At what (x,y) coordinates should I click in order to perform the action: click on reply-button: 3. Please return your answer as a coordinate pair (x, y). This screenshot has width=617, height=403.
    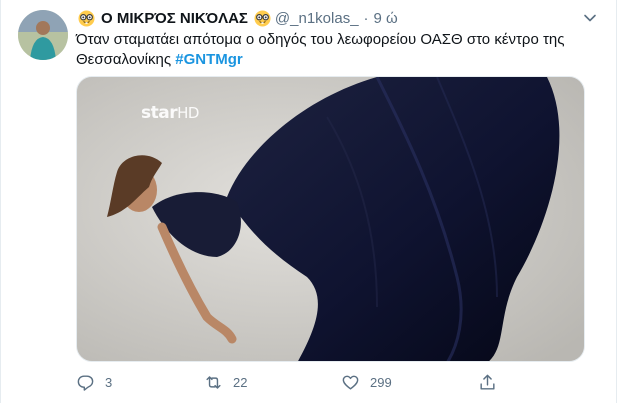
    Looking at the image, I should click on (94, 382).